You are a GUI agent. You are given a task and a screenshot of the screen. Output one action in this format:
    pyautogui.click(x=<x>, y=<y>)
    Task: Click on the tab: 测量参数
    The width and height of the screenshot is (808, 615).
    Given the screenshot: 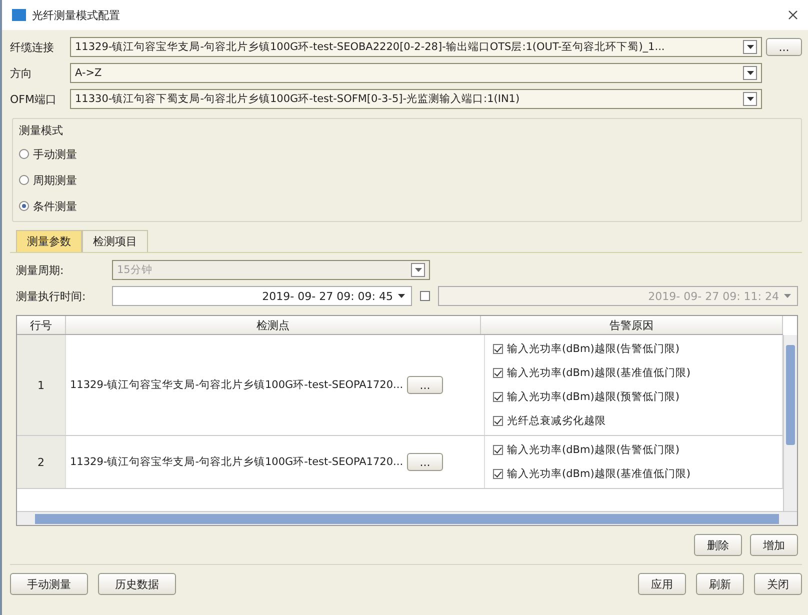 What is the action you would take?
    pyautogui.click(x=49, y=241)
    